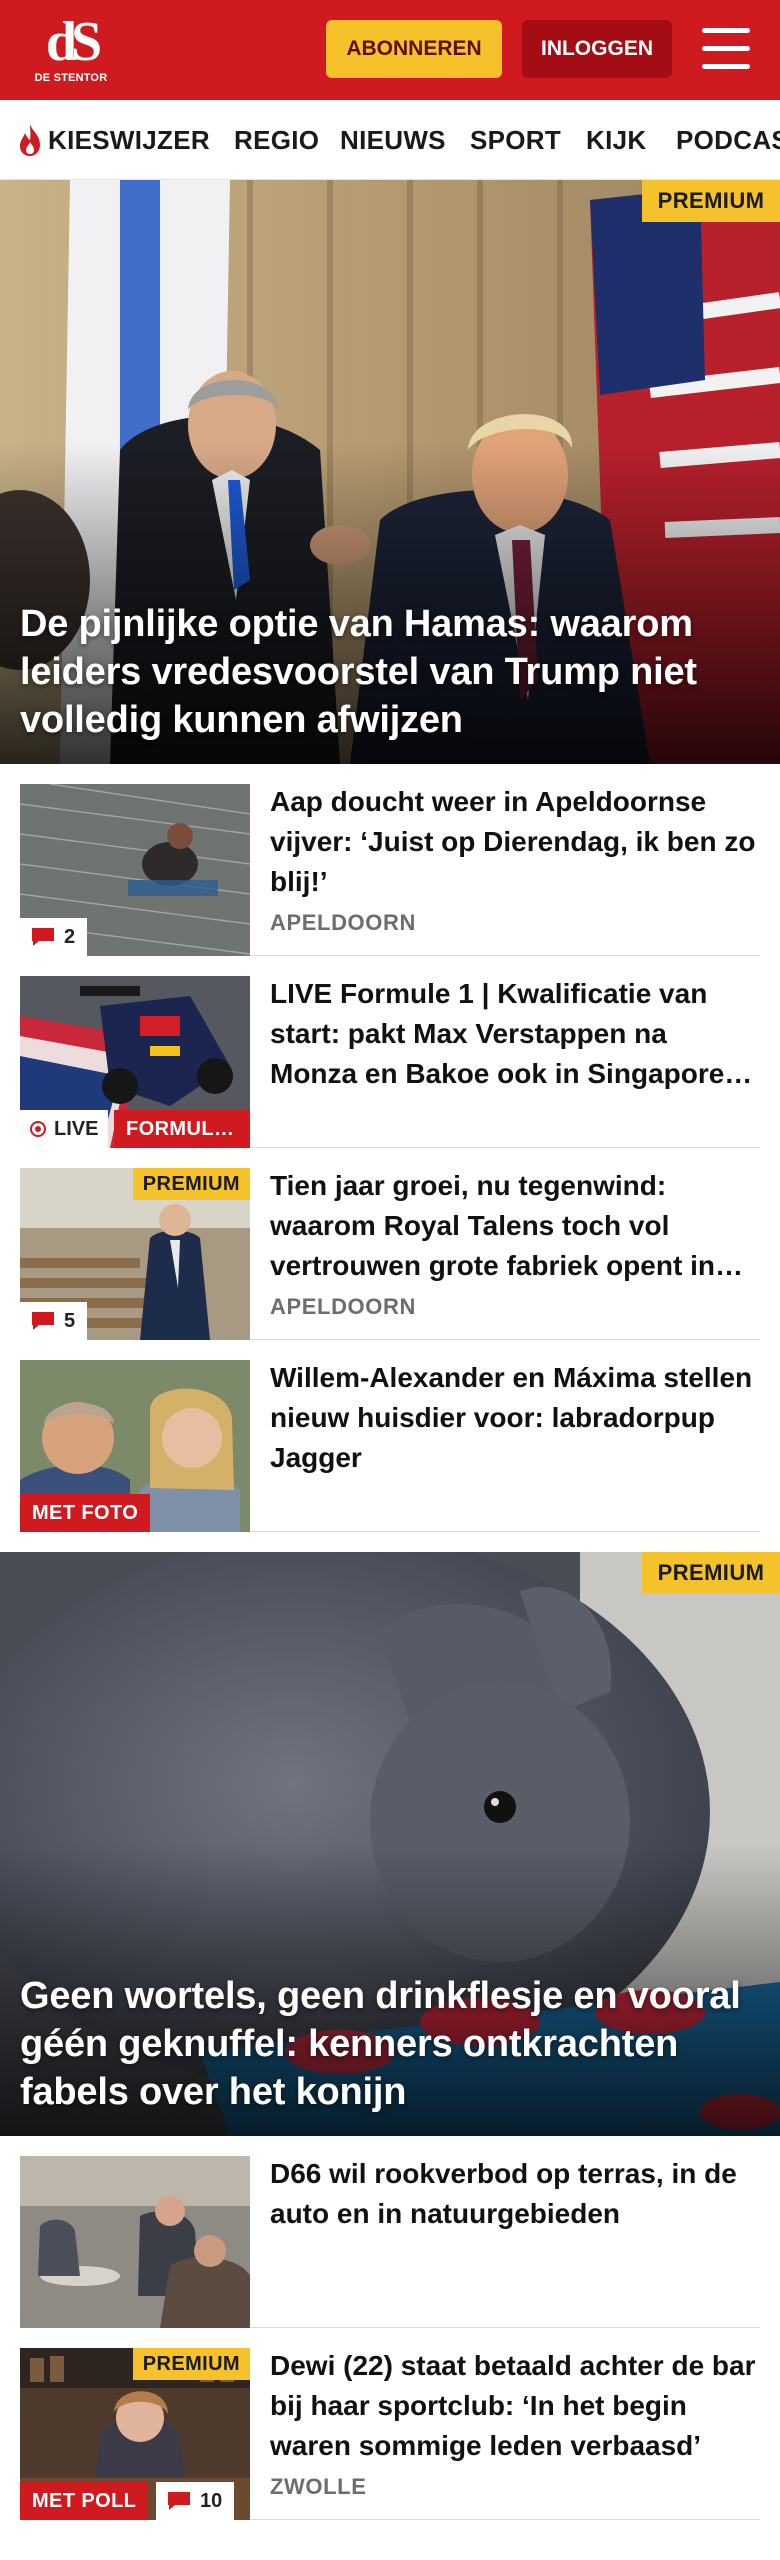 This screenshot has width=780, height=2560. I want to click on logo-text: DE STENTOR, so click(71, 78).